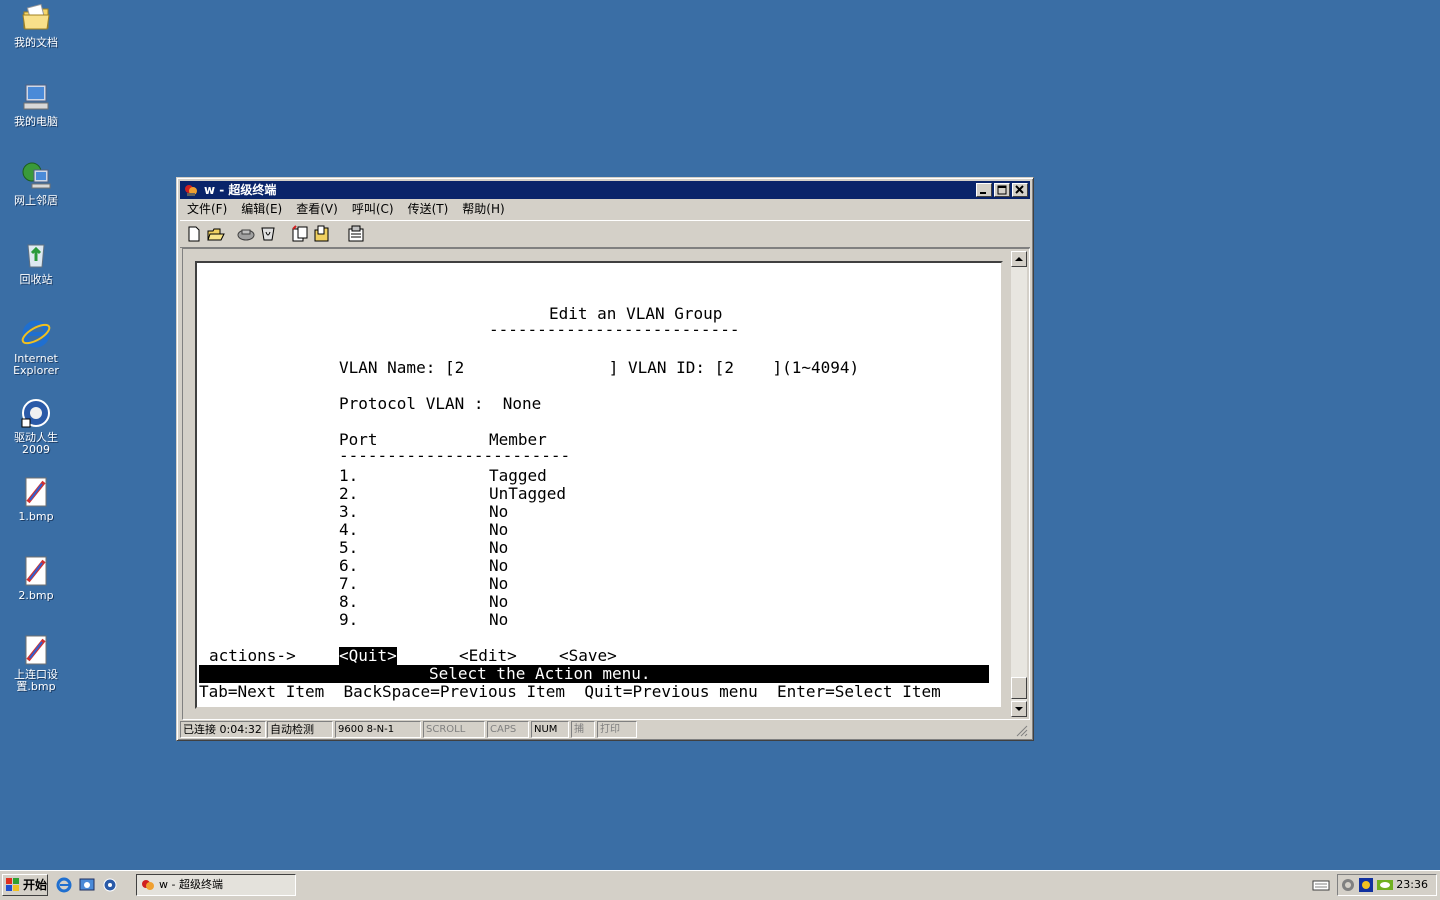 The image size is (1440, 900). What do you see at coordinates (594, 674) in the screenshot?
I see `status-prompt: Select the Action menu.` at bounding box center [594, 674].